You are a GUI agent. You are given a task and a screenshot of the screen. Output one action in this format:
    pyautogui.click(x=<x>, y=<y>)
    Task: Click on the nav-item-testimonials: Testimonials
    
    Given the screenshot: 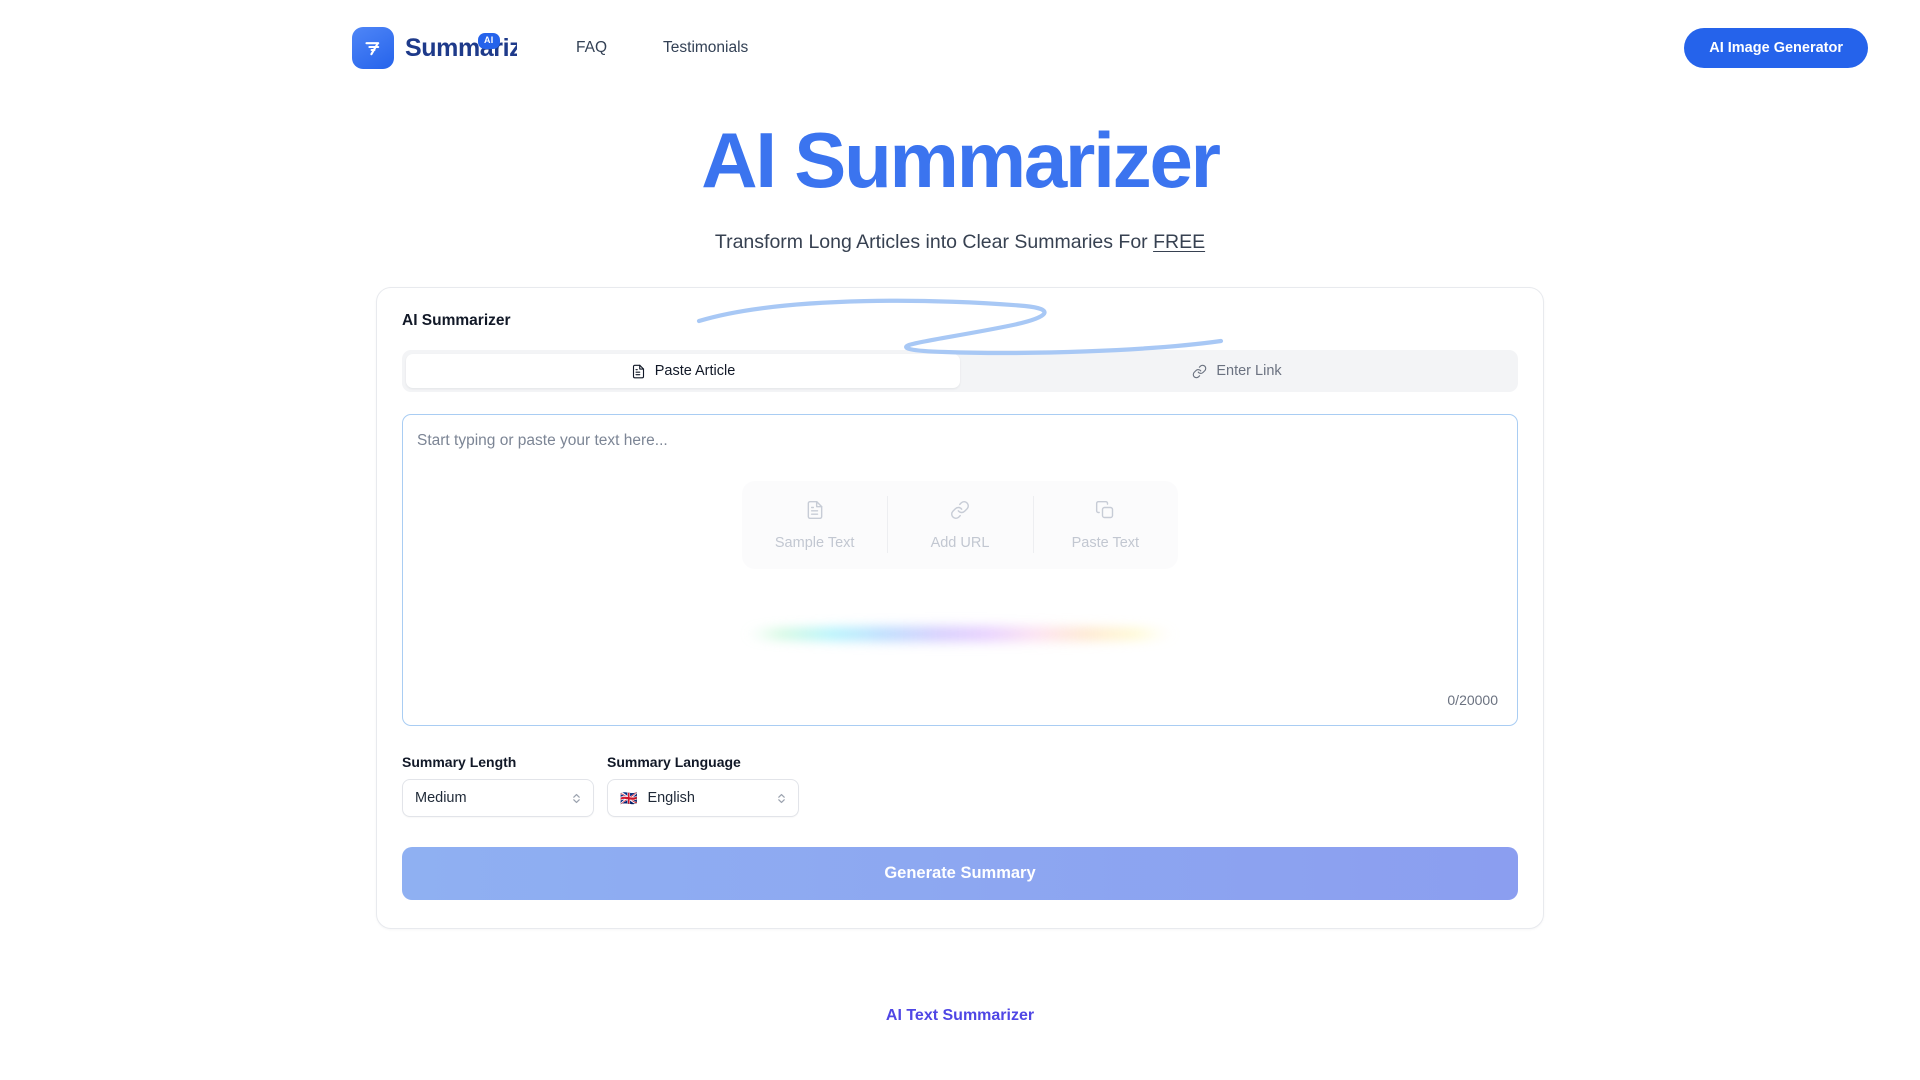 What is the action you would take?
    pyautogui.click(x=705, y=48)
    